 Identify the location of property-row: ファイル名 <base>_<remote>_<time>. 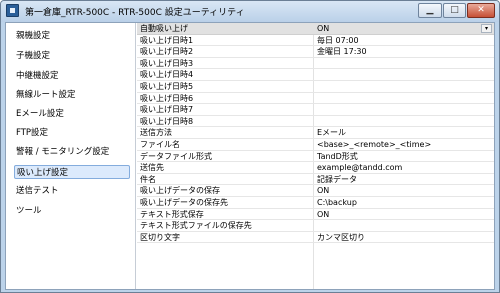
(315, 145).